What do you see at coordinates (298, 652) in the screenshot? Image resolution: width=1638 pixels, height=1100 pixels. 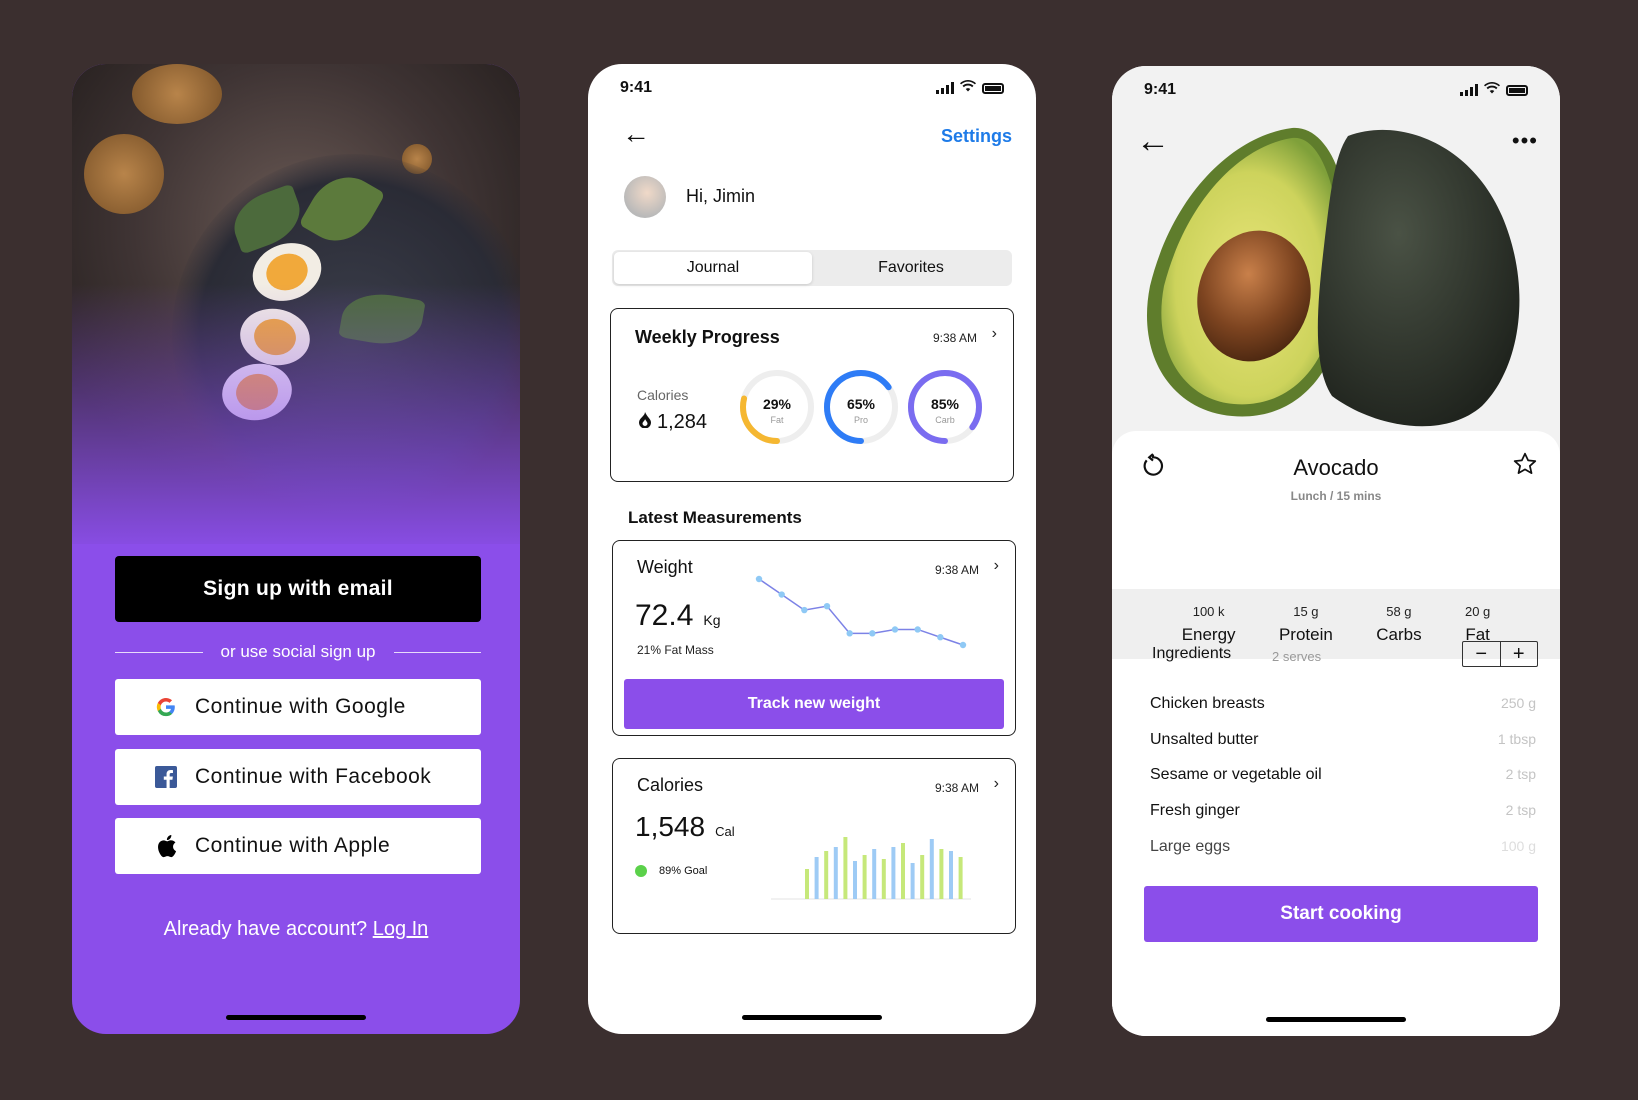 I see `social-divider: or use social sign up` at bounding box center [298, 652].